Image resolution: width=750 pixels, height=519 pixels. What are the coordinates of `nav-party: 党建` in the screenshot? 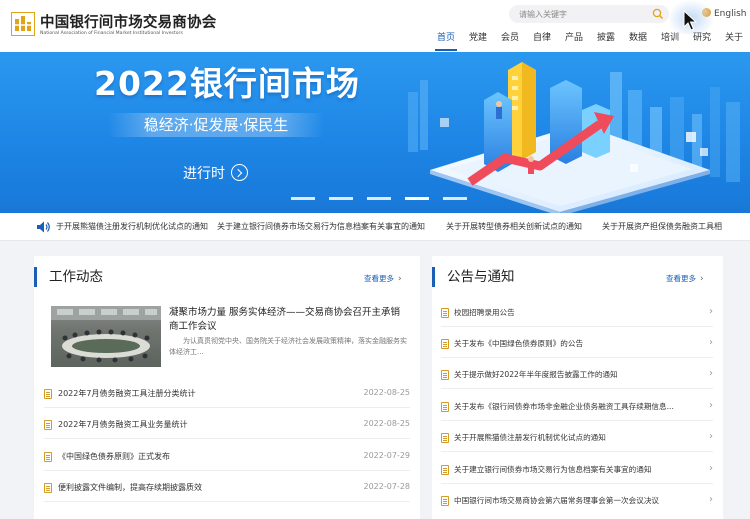 It's located at (478, 42).